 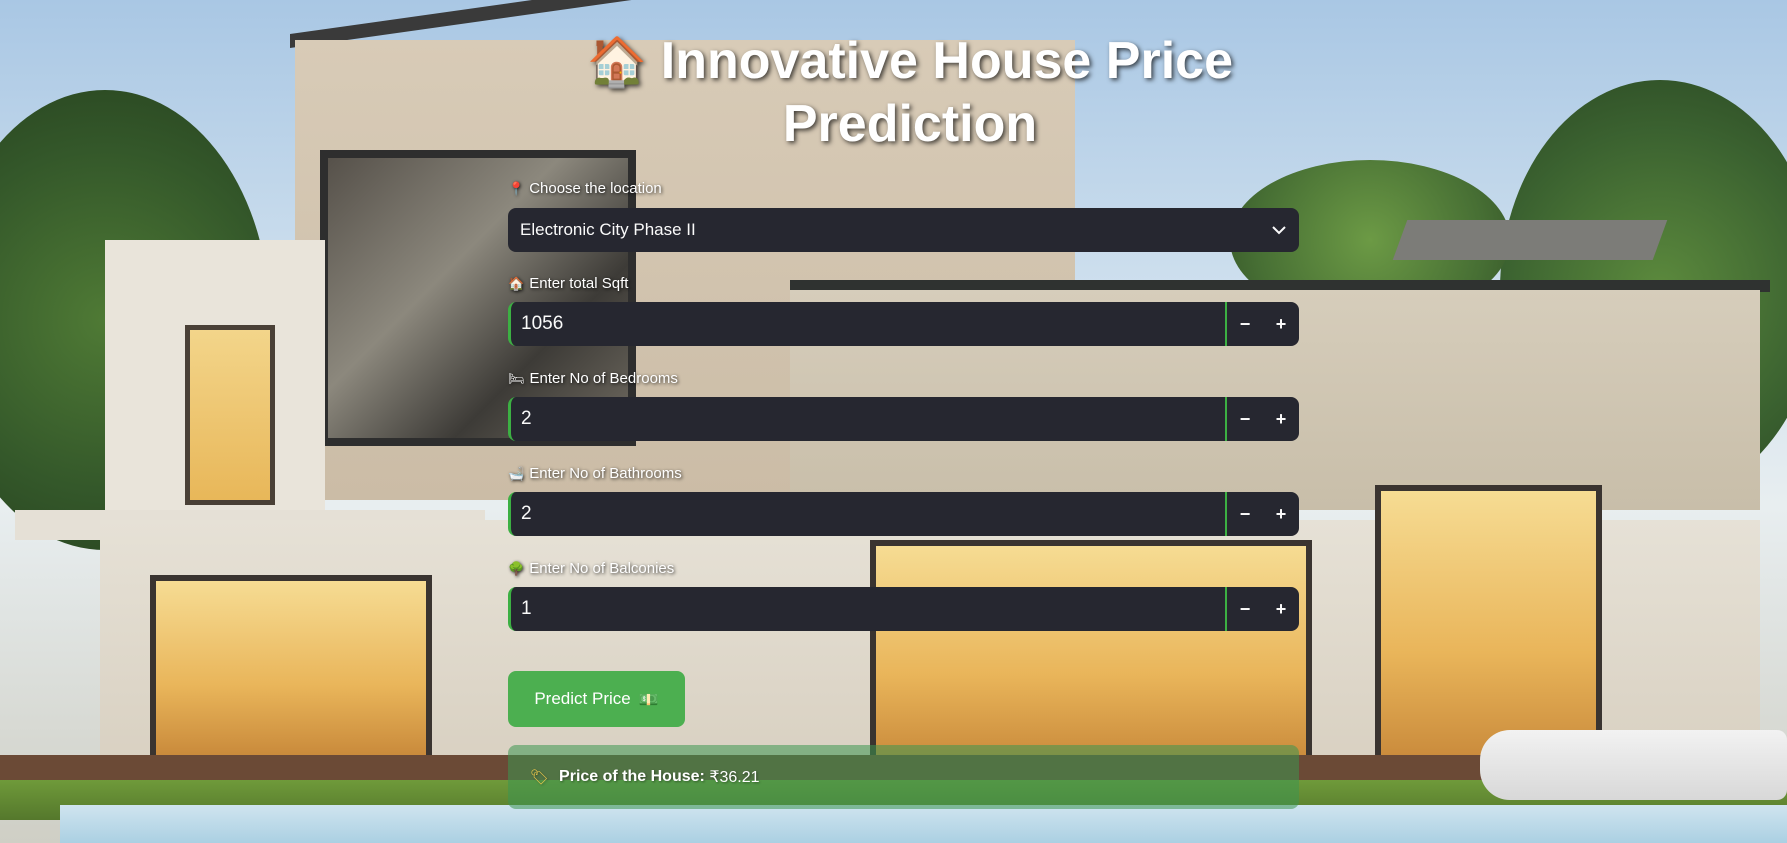 What do you see at coordinates (1281, 609) in the screenshot?
I see `balconies-increment-button: +` at bounding box center [1281, 609].